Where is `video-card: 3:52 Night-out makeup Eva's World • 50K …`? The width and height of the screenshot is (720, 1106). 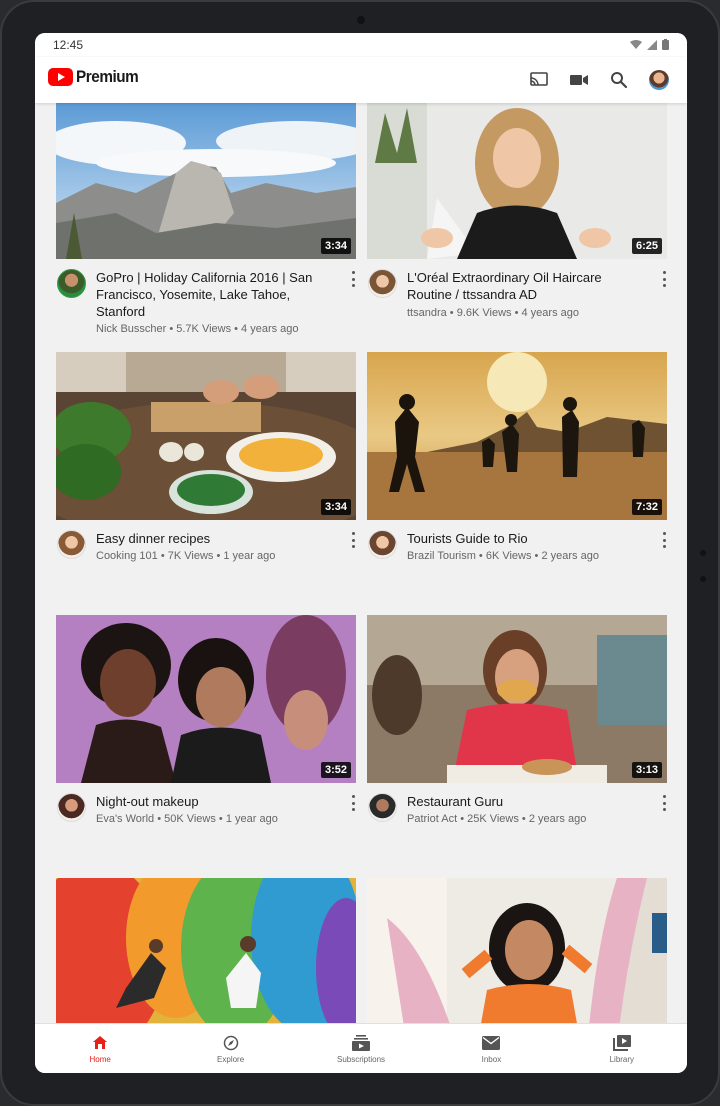
video-card: 3:52 Night-out makeup Eva's World • 50K … is located at coordinates (206, 739).